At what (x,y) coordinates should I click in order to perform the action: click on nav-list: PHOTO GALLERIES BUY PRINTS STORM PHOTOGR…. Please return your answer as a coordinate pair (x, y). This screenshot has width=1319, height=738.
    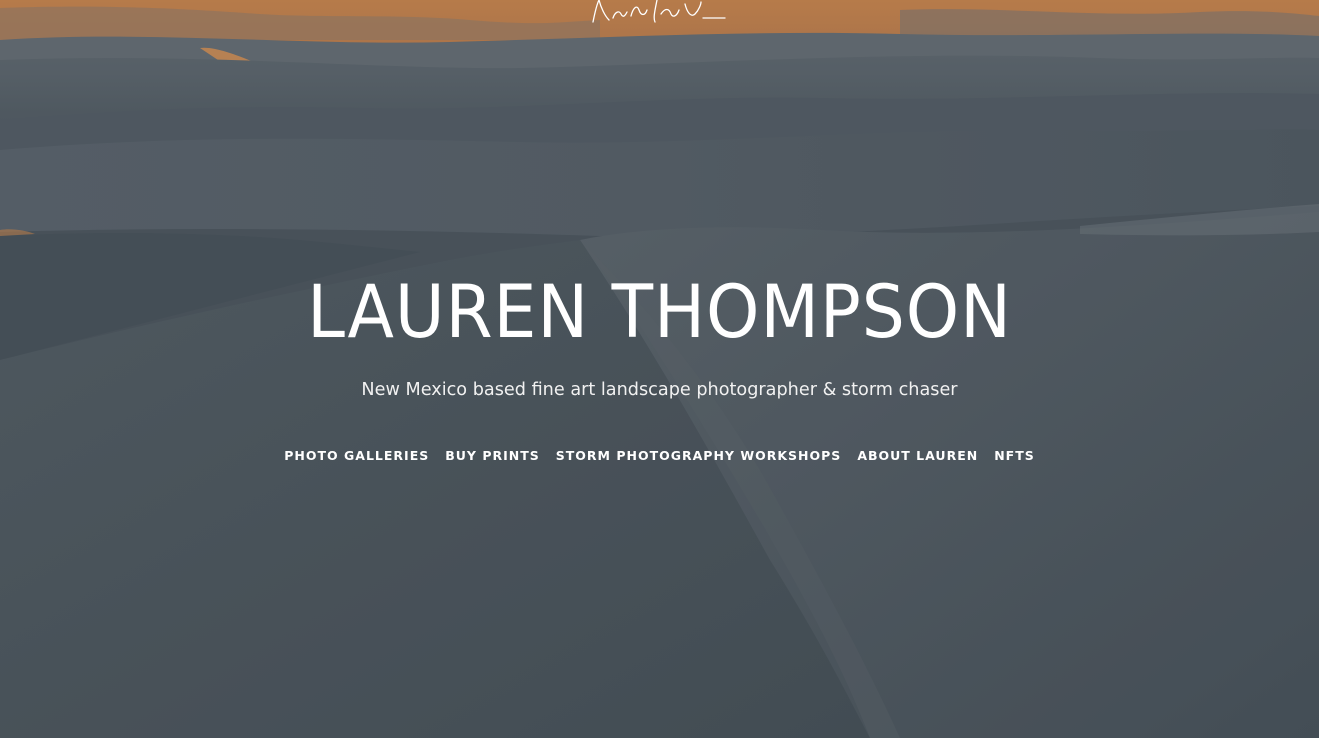
    Looking at the image, I should click on (659, 456).